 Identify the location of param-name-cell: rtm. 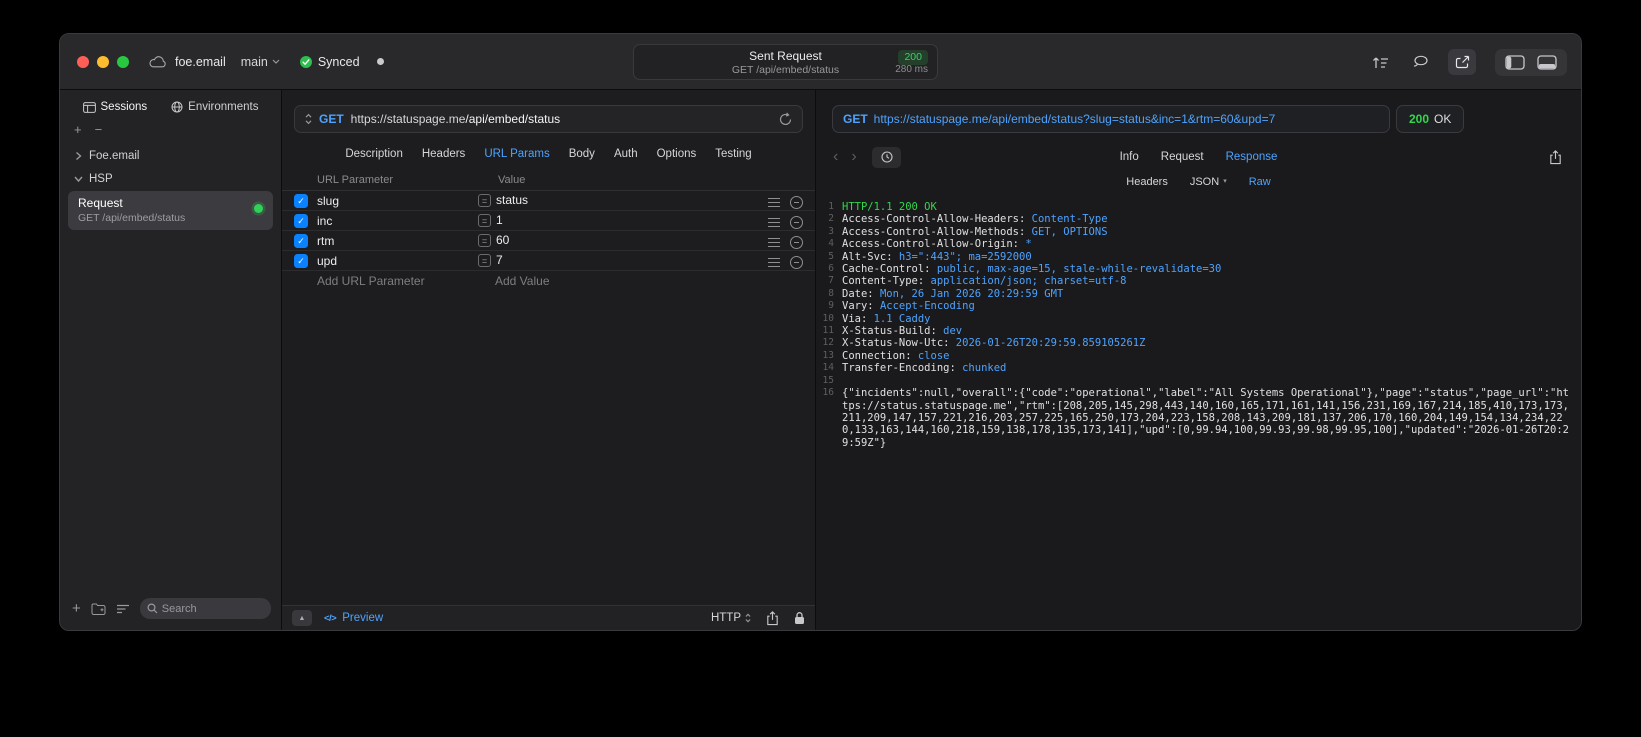
(325, 241).